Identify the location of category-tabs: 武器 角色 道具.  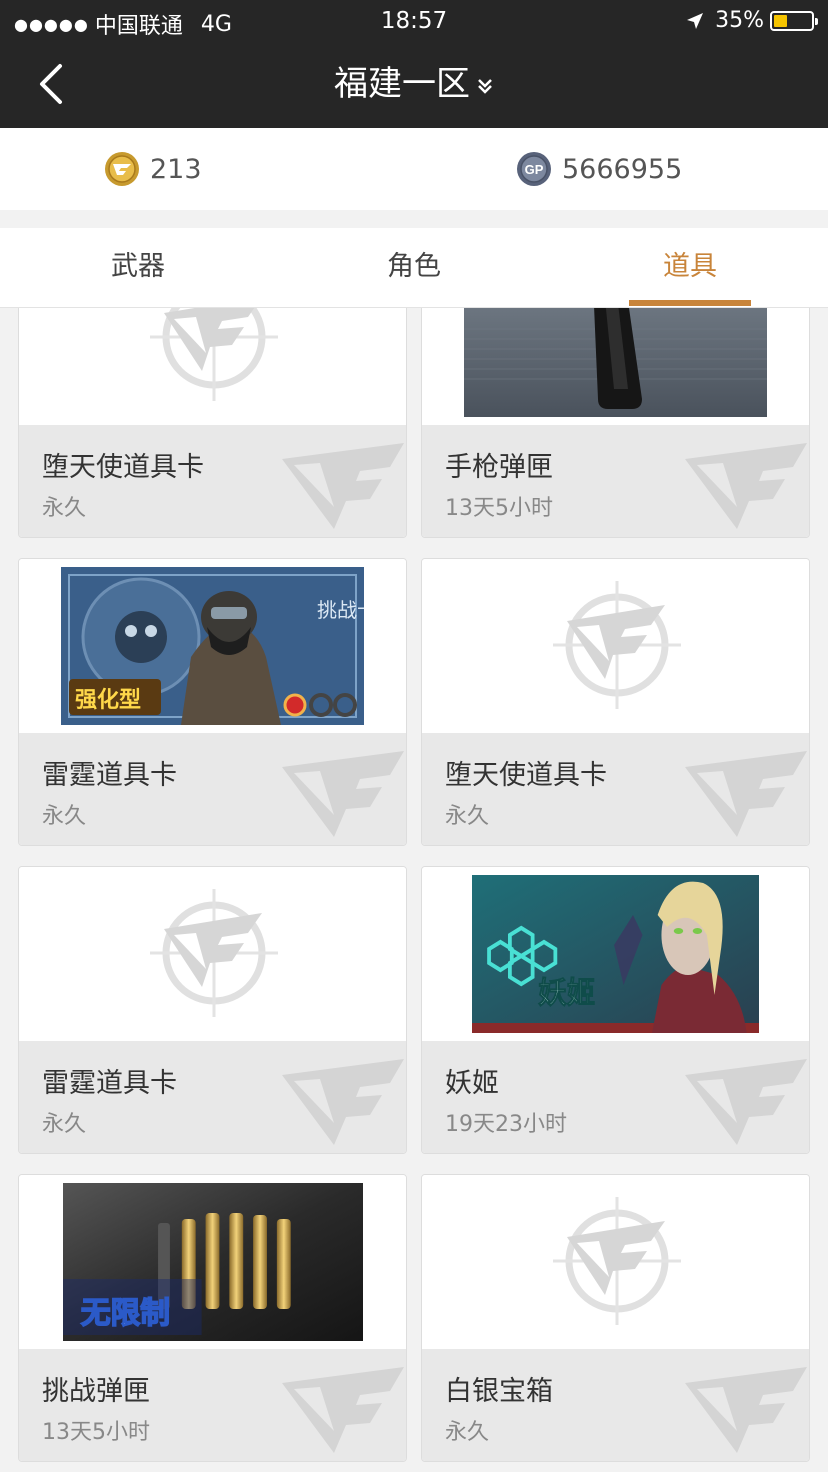
(414, 268).